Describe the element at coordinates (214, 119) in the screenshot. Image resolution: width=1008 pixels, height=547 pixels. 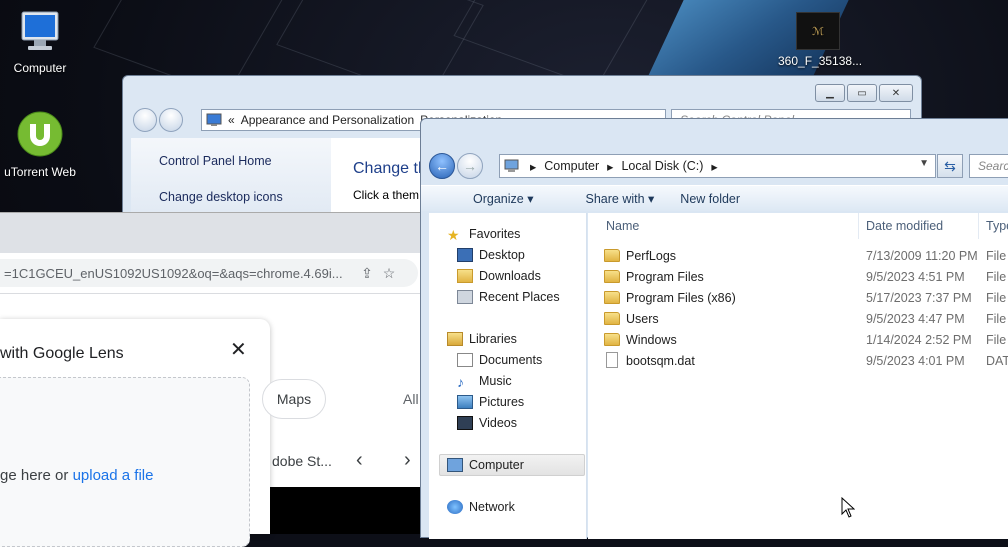
I see `control-panel-icon` at that location.